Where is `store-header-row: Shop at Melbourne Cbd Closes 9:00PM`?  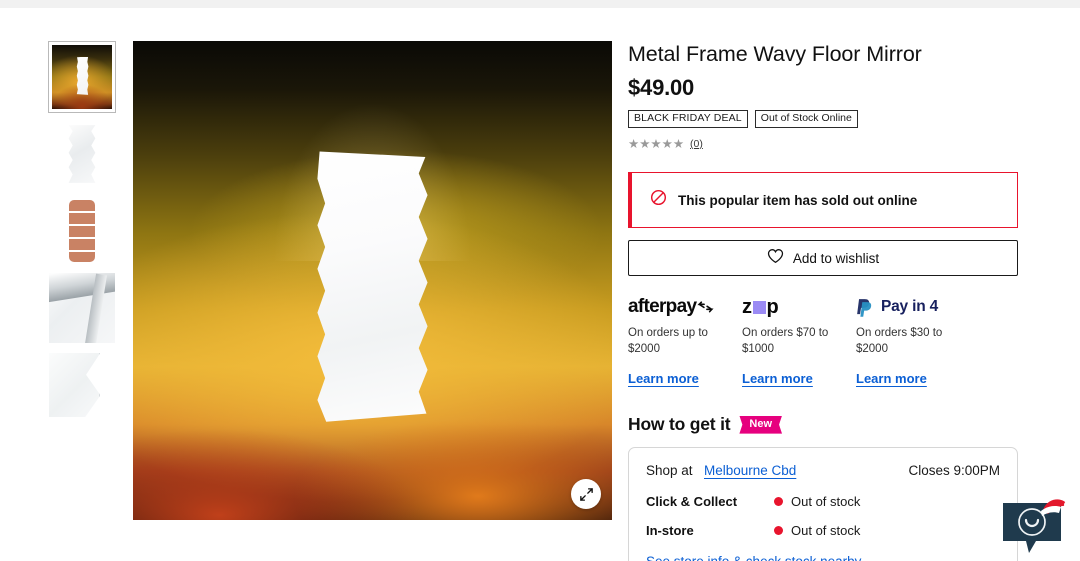 store-header-row: Shop at Melbourne Cbd Closes 9:00PM is located at coordinates (823, 471).